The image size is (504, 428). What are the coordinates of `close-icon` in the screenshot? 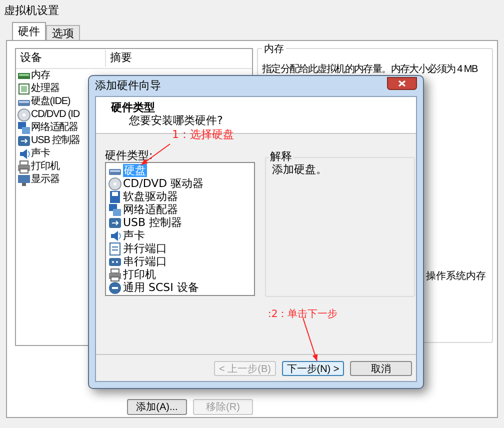 It's located at (402, 83).